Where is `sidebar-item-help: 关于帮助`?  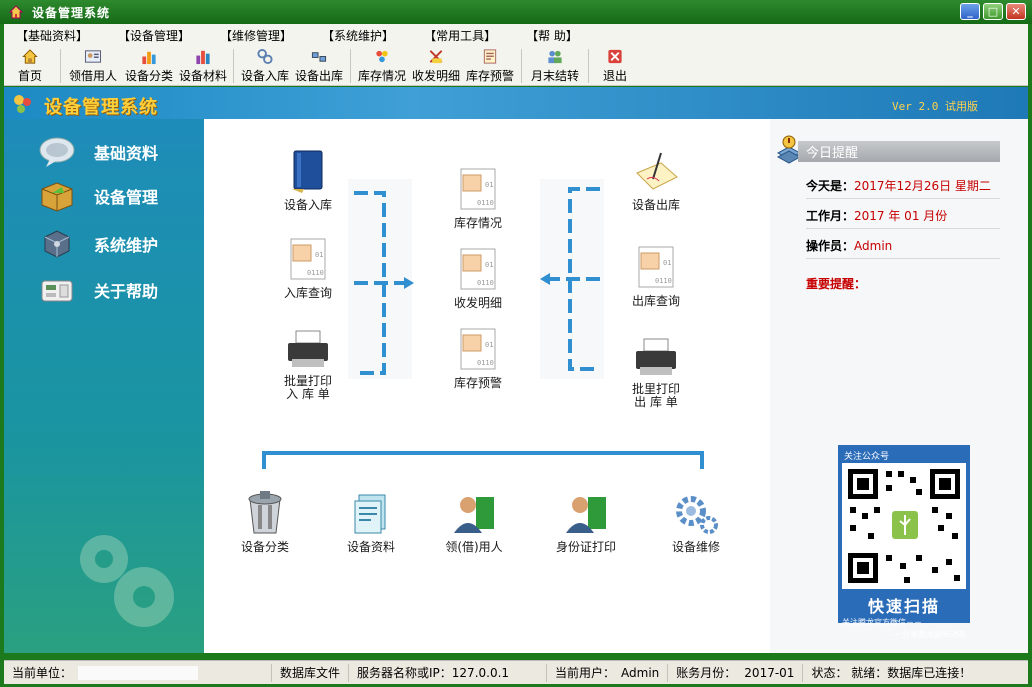
sidebar-item-help: 关于帮助 is located at coordinates (121, 290).